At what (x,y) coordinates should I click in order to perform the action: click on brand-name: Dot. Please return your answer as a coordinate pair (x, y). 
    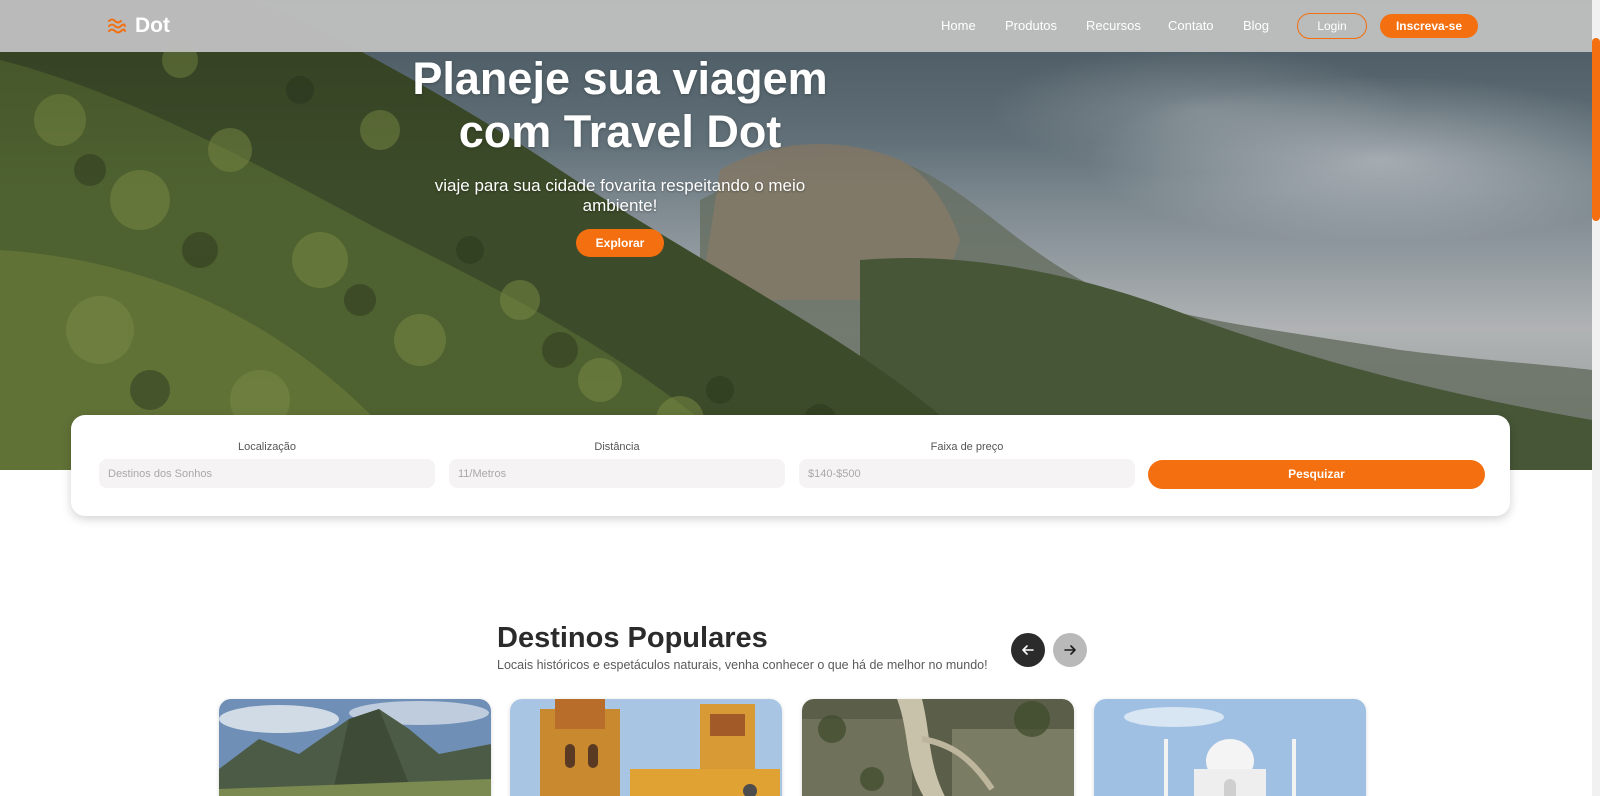
    Looking at the image, I should click on (152, 25).